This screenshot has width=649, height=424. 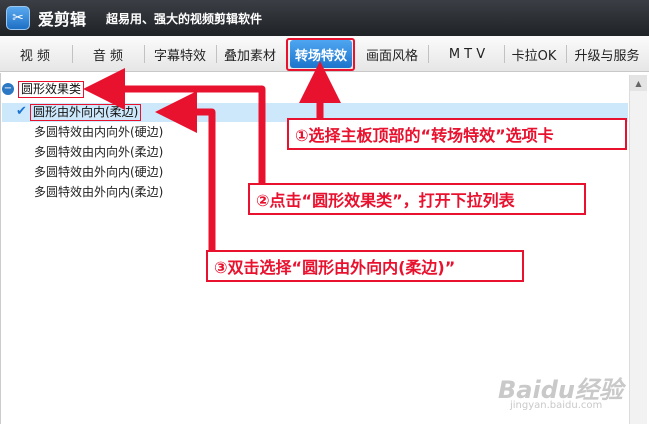 What do you see at coordinates (467, 54) in the screenshot?
I see `tab-mtv: M T V` at bounding box center [467, 54].